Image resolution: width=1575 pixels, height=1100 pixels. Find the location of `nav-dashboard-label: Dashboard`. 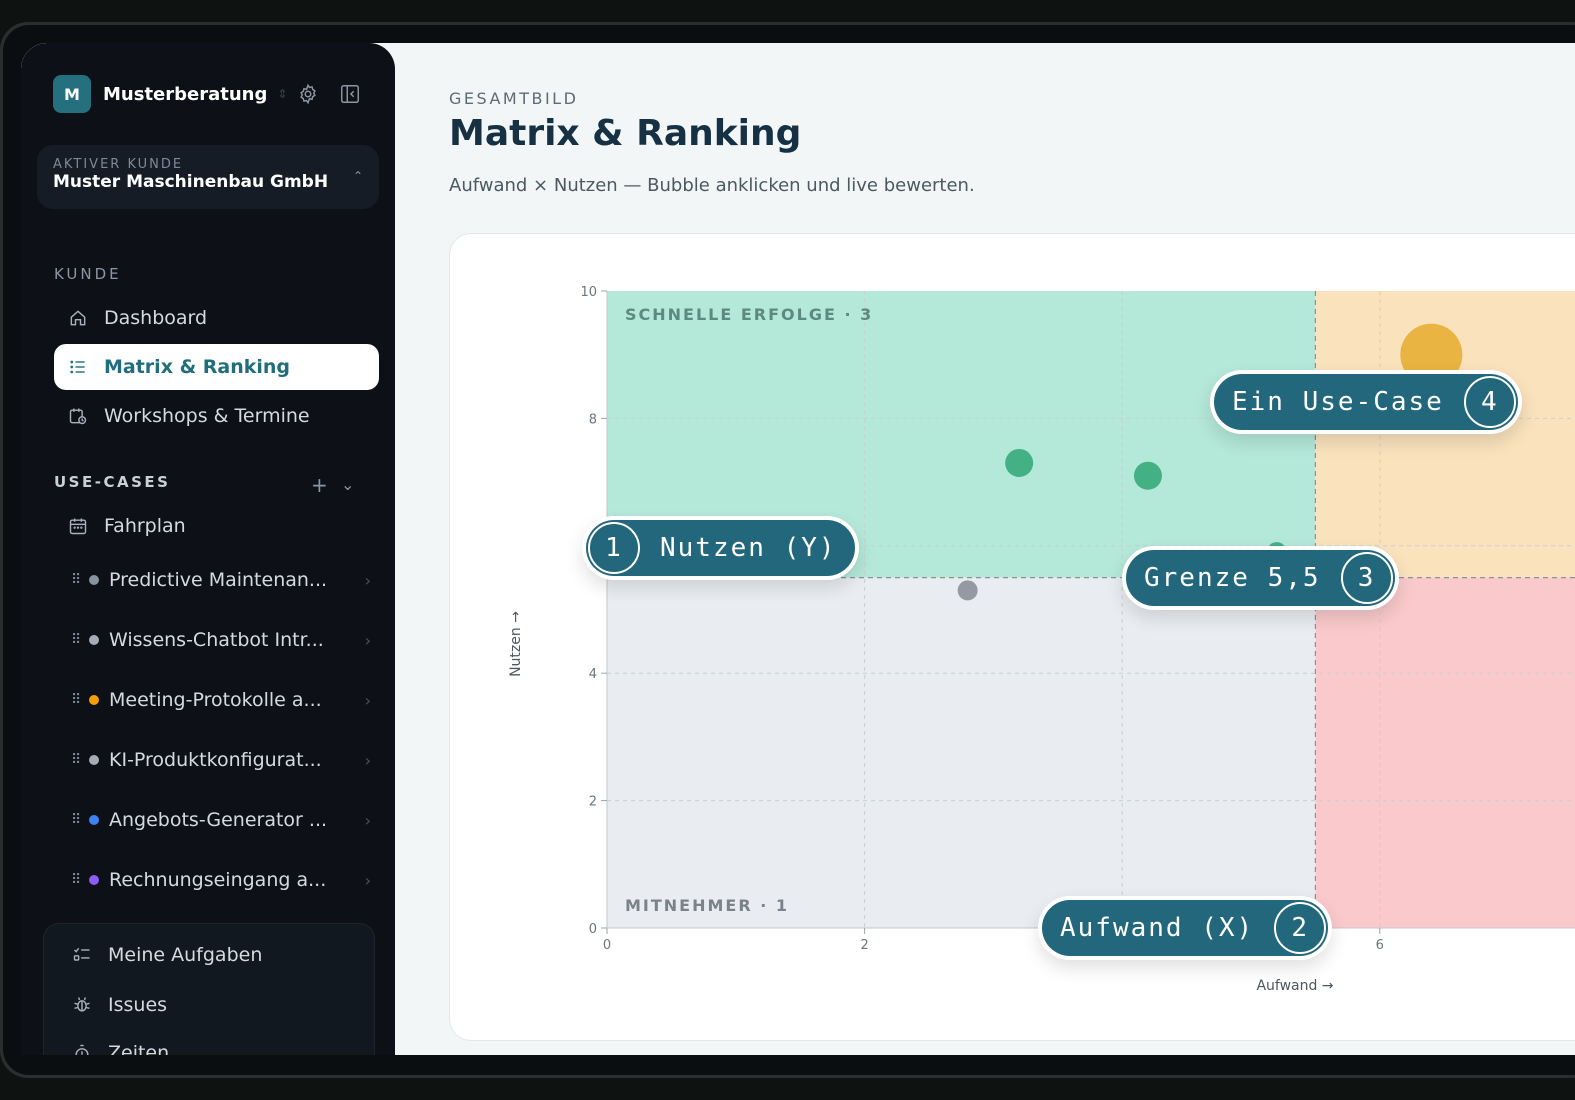

nav-dashboard-label: Dashboard is located at coordinates (156, 318).